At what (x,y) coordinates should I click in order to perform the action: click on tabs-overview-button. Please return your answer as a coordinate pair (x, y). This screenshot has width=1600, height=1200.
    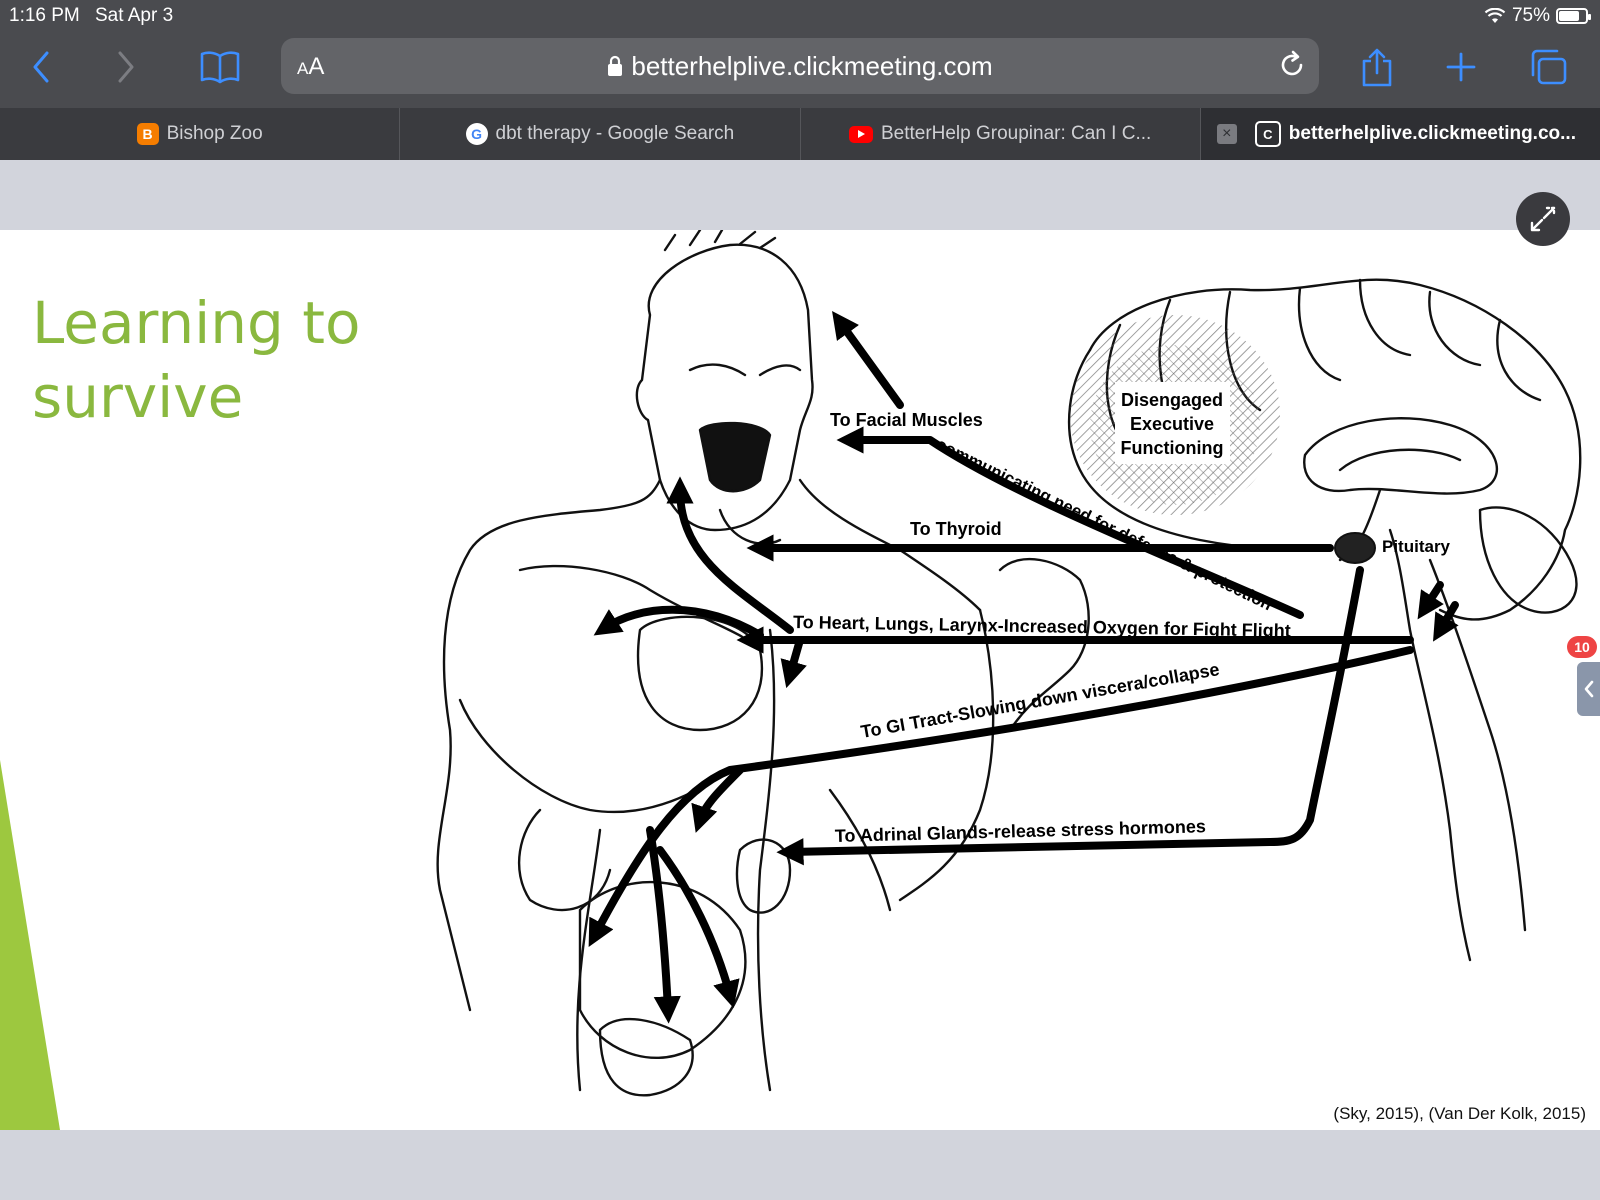
    Looking at the image, I should click on (1548, 67).